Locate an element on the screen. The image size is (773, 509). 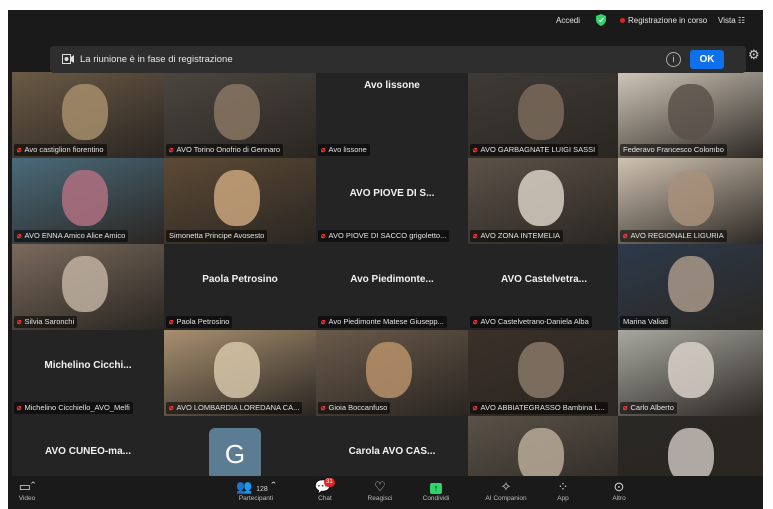
participant-label-text: Gioia Boccanfuso is located at coordinates (358, 407).